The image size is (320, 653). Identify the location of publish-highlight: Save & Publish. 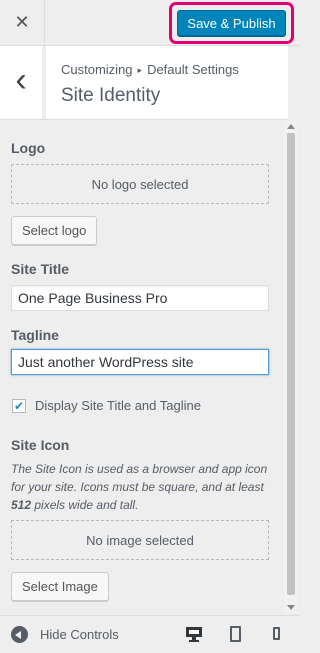
(231, 23).